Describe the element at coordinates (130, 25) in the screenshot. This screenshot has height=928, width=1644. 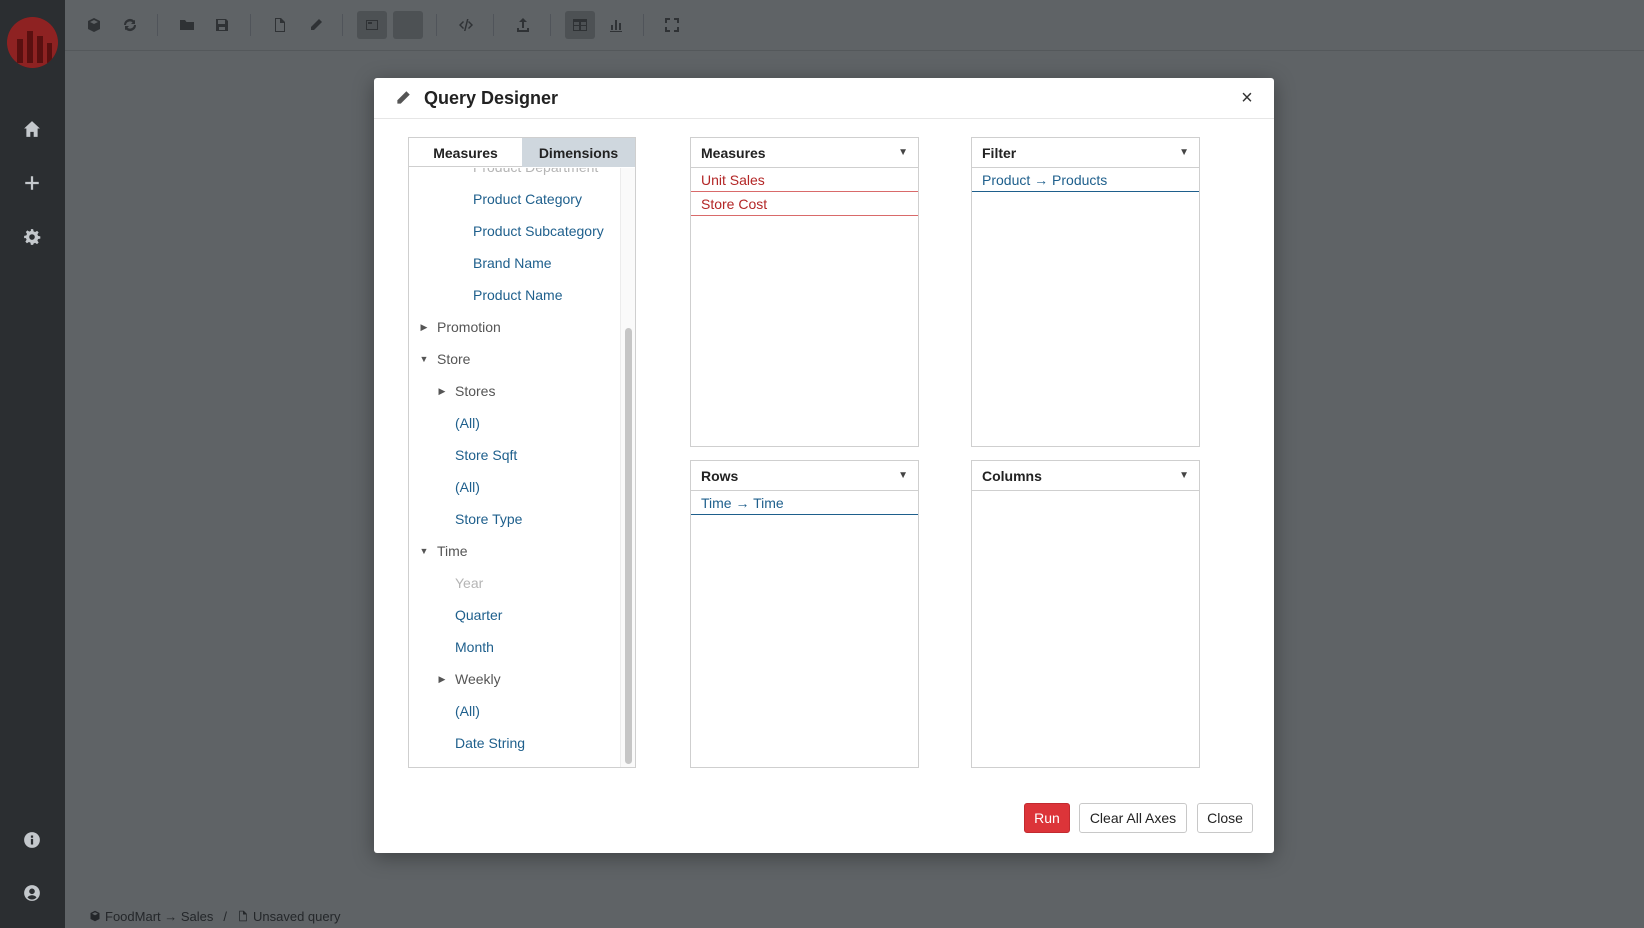
I see `refresh-icon` at that location.